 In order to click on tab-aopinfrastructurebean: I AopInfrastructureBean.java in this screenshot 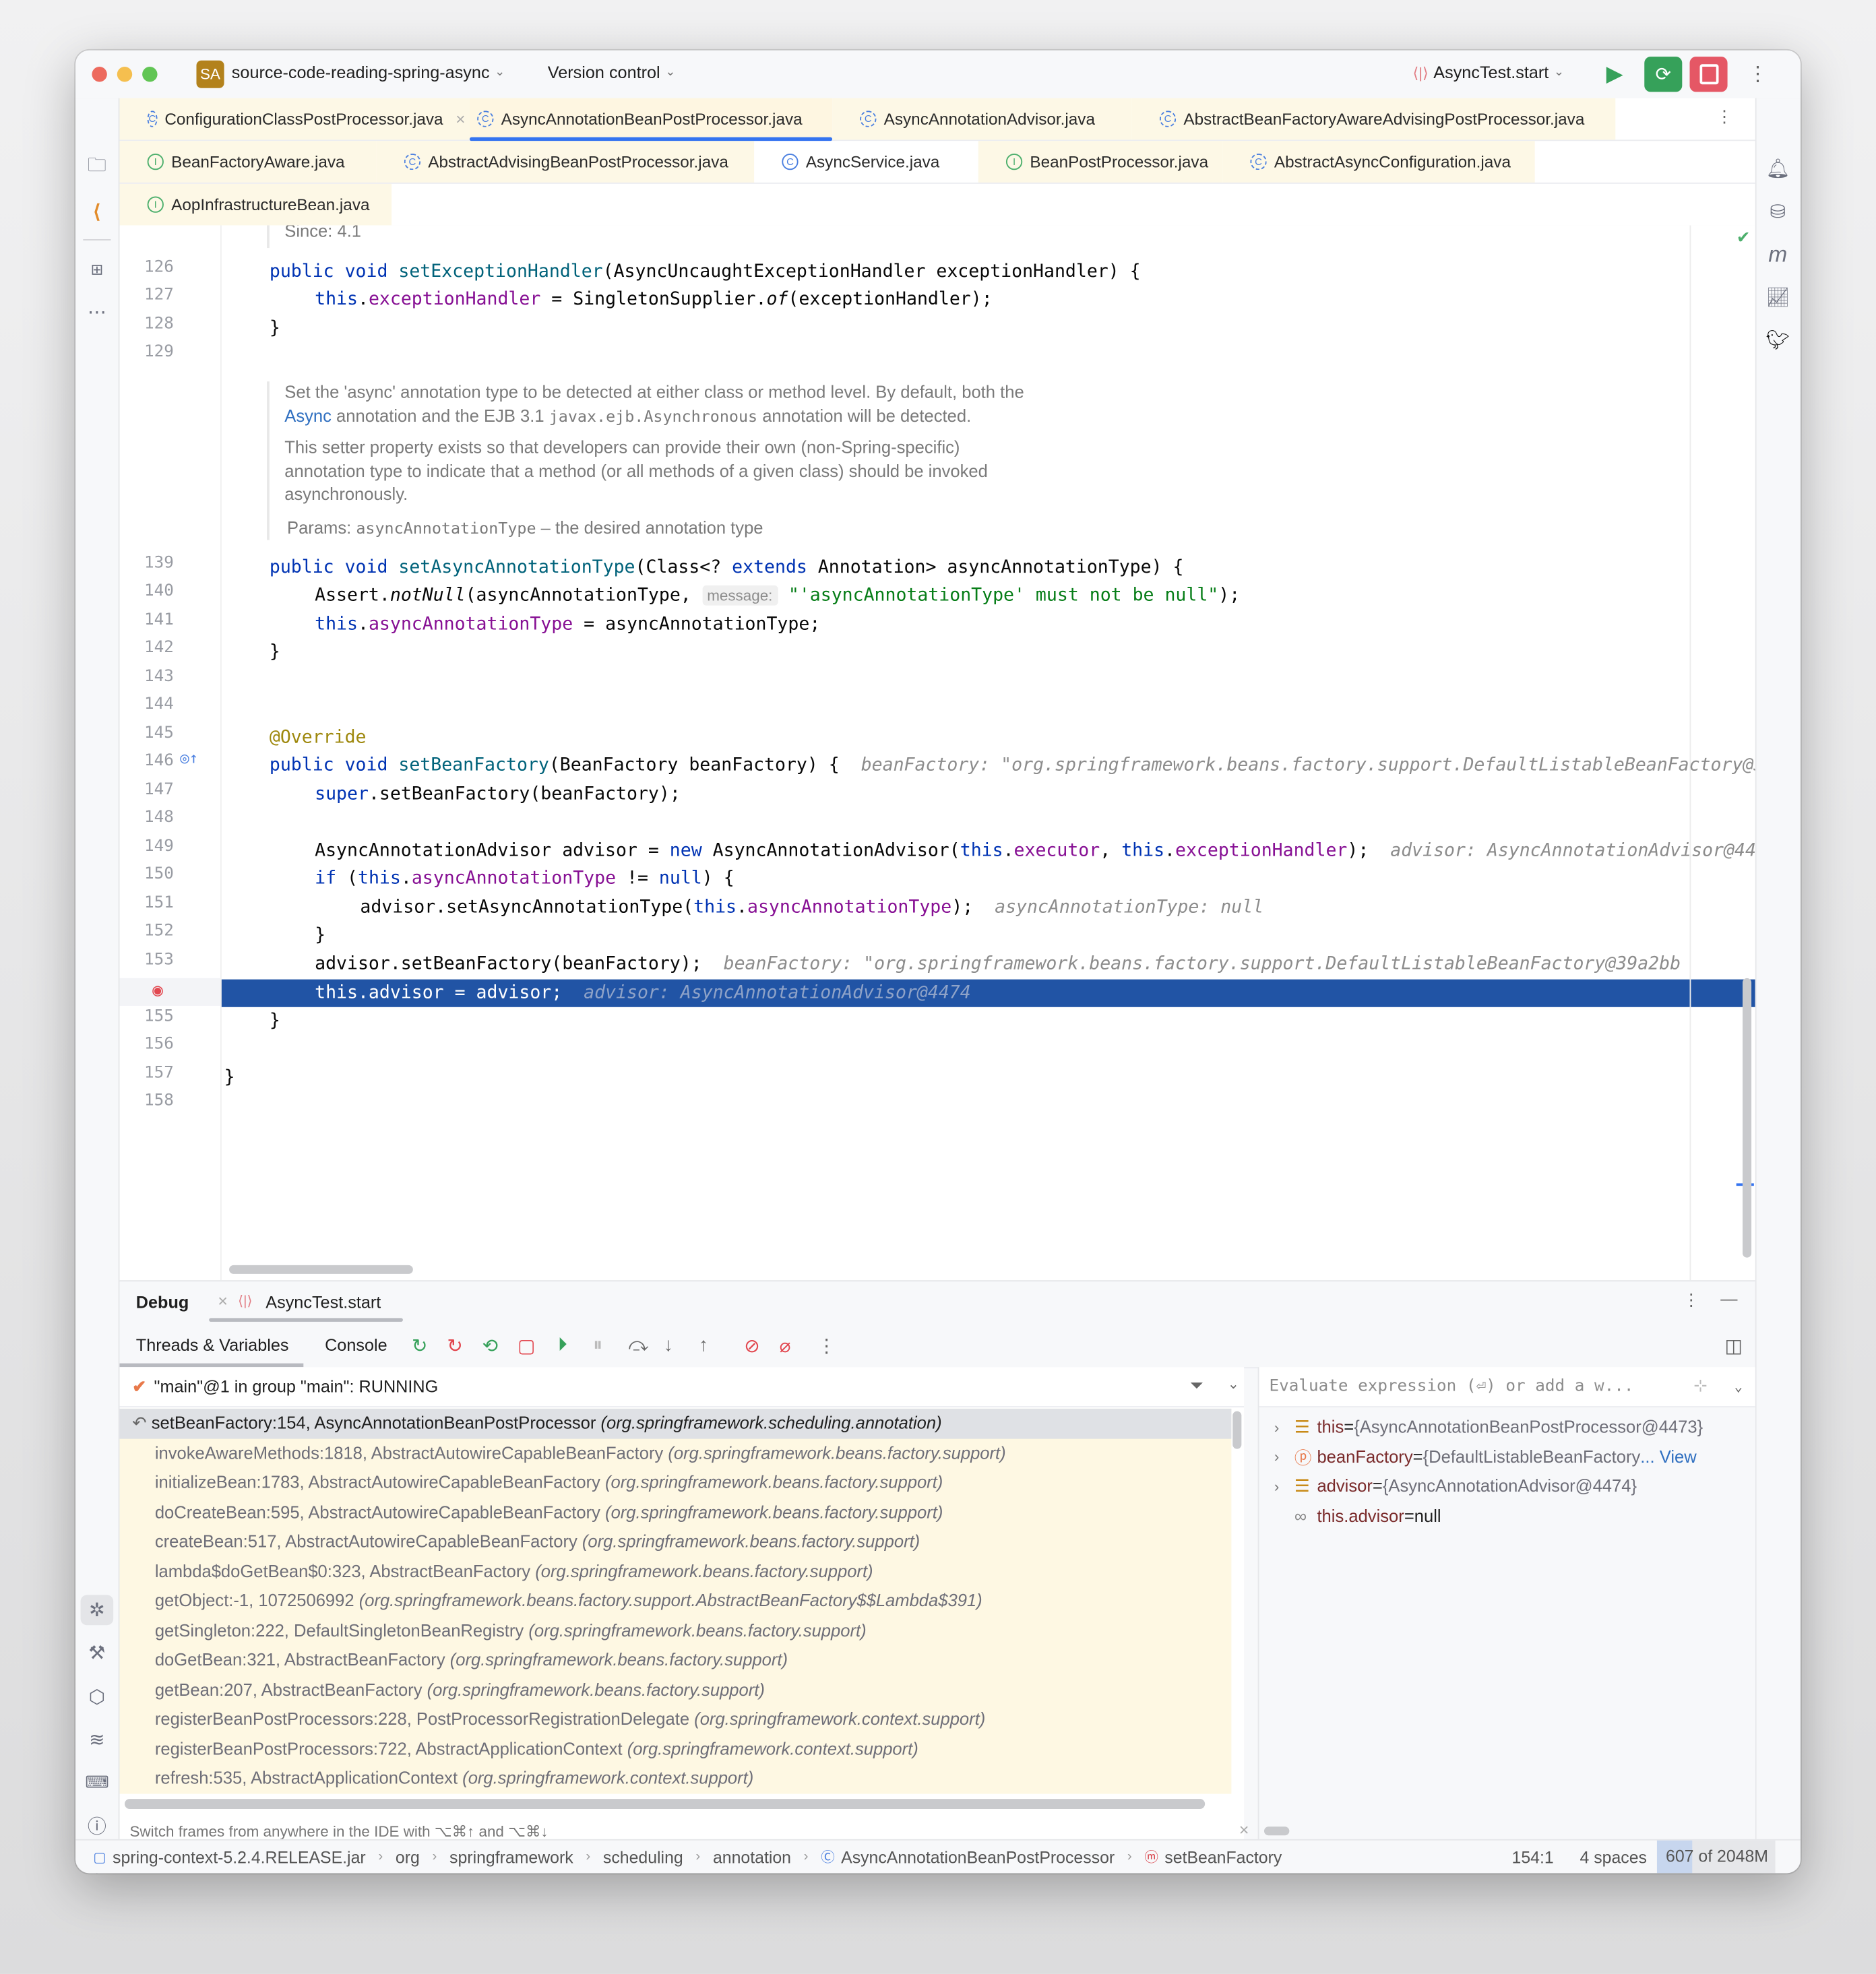, I will do `click(255, 204)`.